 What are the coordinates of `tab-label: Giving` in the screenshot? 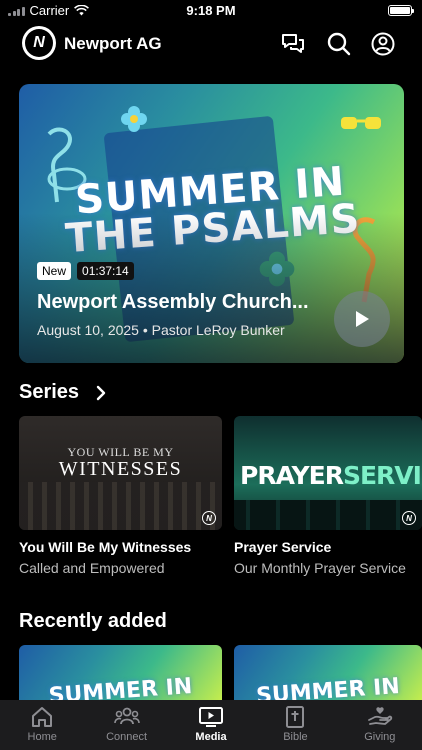 It's located at (380, 737).